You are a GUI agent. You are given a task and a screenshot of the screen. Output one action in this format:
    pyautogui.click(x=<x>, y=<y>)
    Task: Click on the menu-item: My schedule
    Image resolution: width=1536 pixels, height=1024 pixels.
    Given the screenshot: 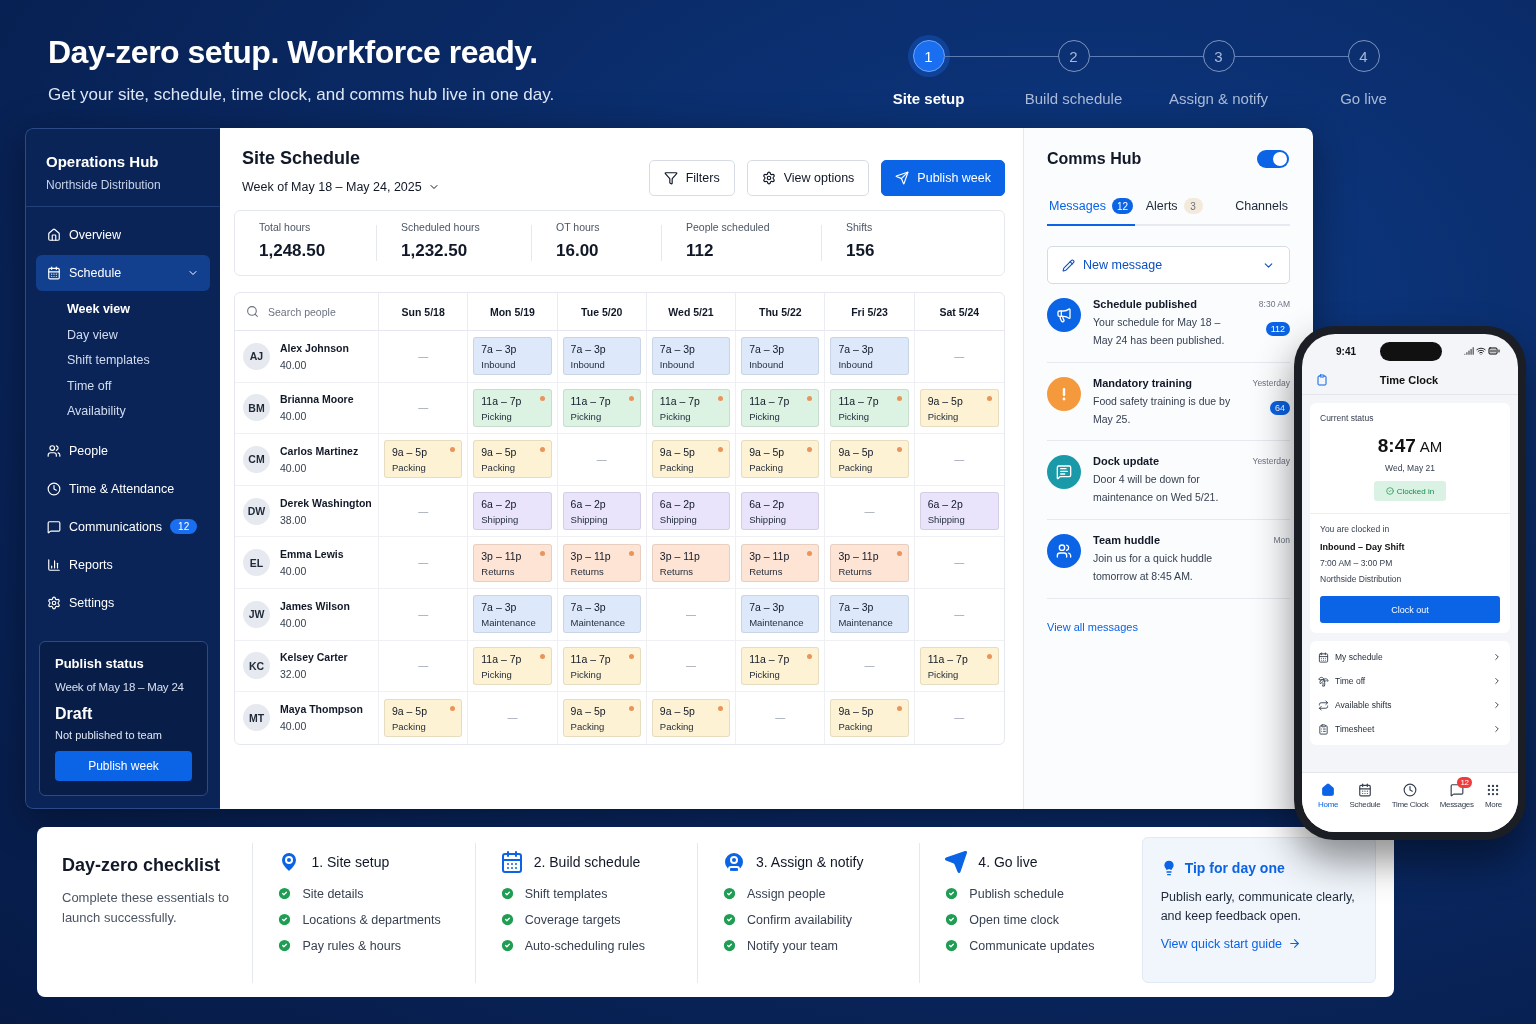 What is the action you would take?
    pyautogui.click(x=1410, y=657)
    